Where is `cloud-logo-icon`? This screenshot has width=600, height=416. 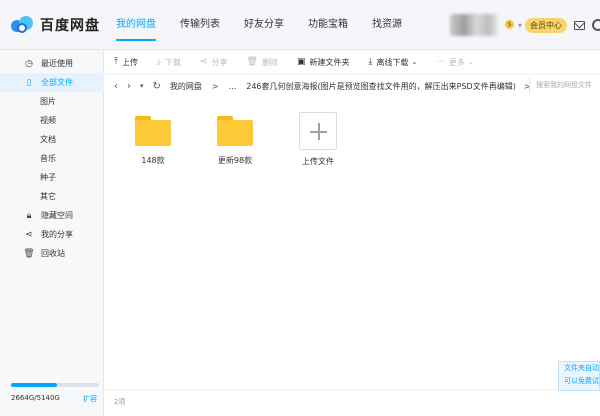 cloud-logo-icon is located at coordinates (23, 25).